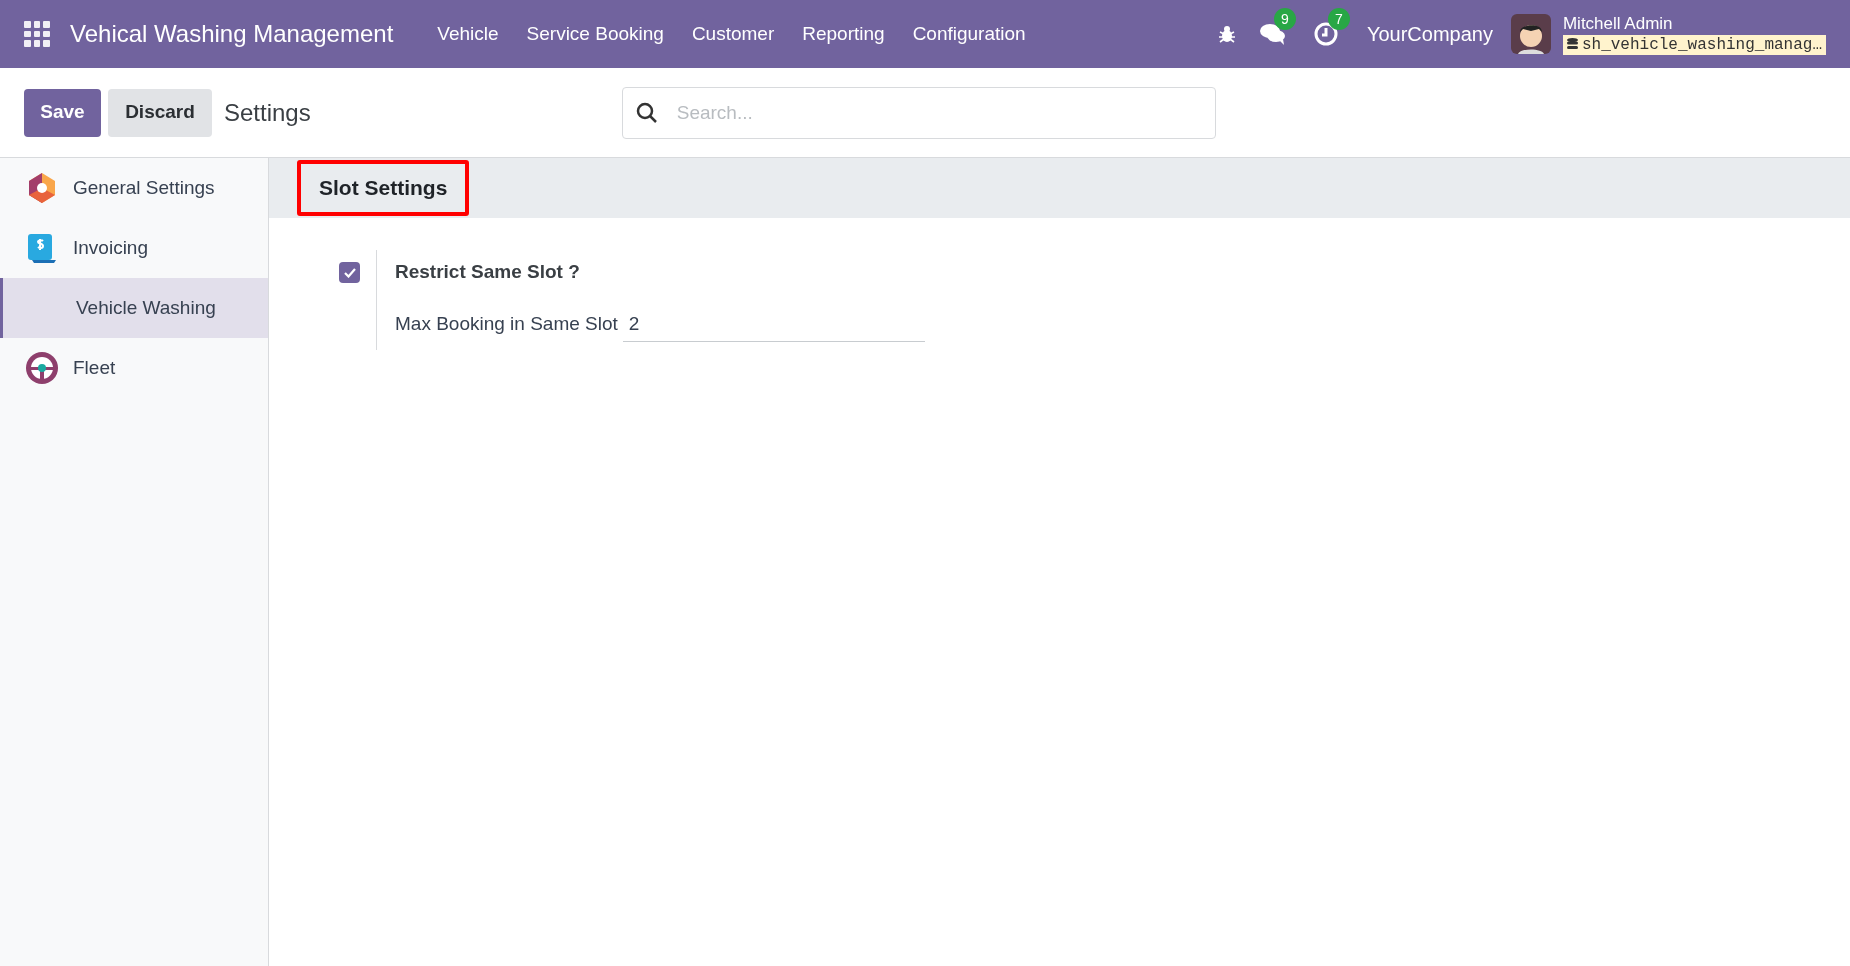 This screenshot has height=966, width=1850. I want to click on search-icon, so click(646, 112).